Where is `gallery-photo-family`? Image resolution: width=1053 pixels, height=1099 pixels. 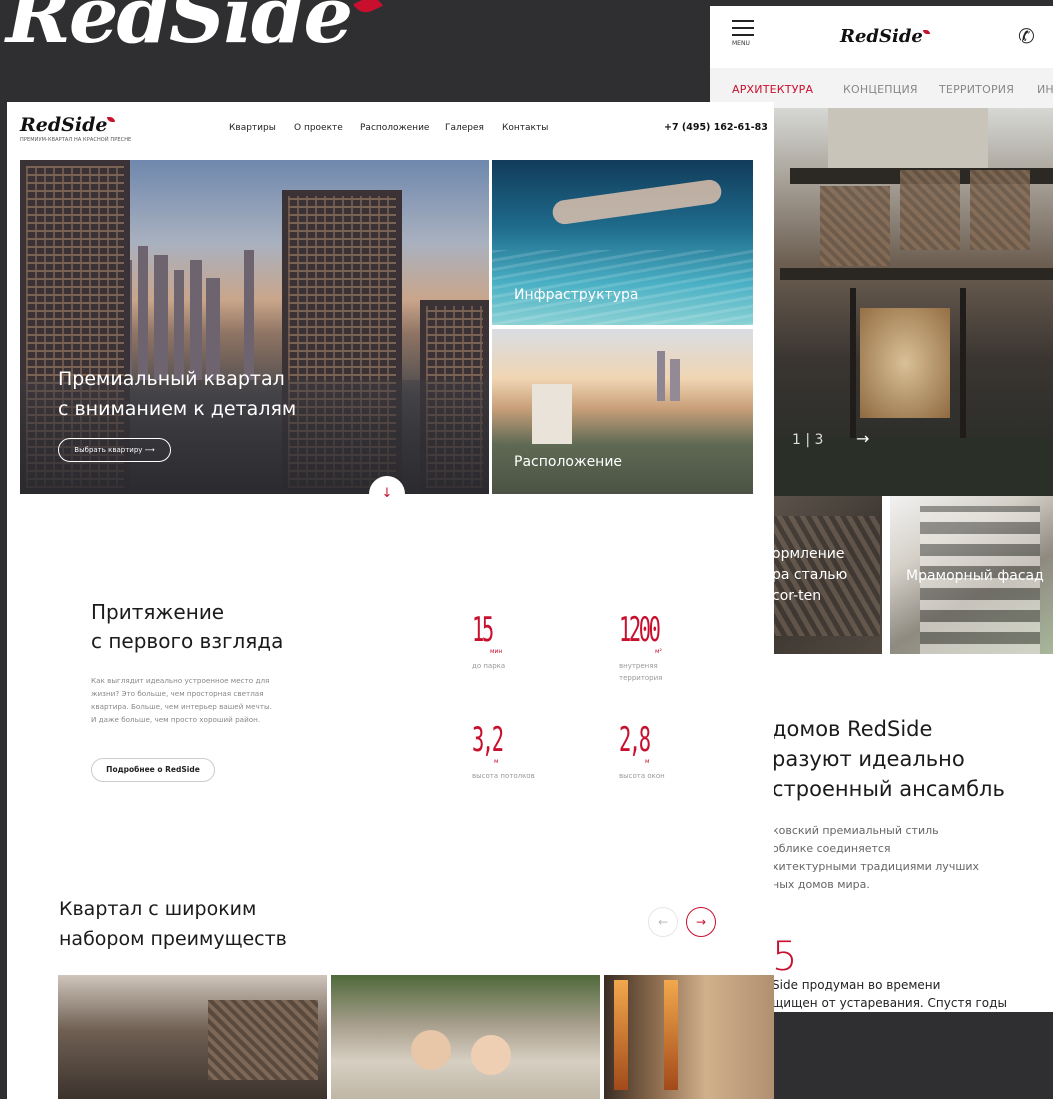 gallery-photo-family is located at coordinates (465, 1037).